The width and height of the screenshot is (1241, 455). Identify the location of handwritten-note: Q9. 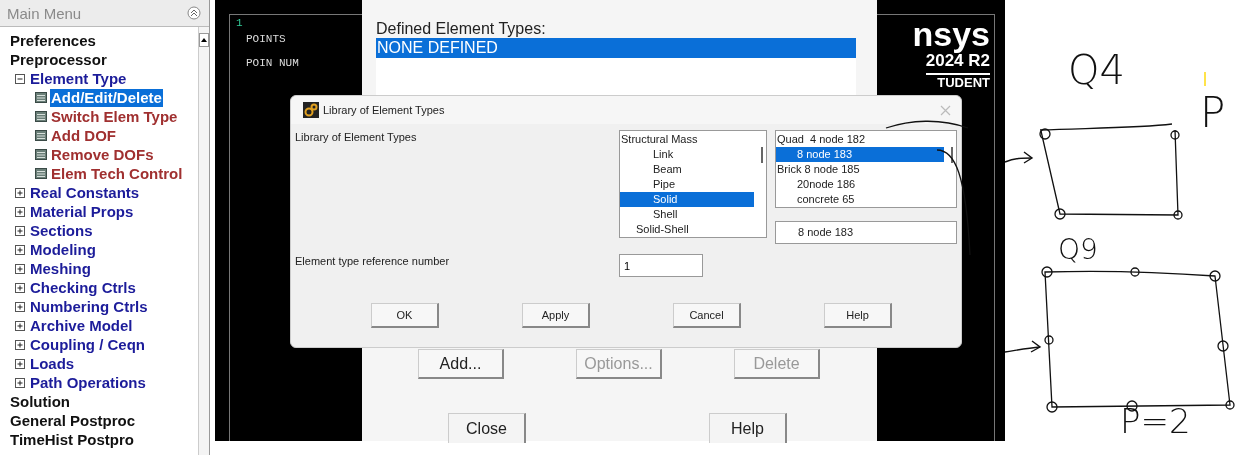
(1078, 250).